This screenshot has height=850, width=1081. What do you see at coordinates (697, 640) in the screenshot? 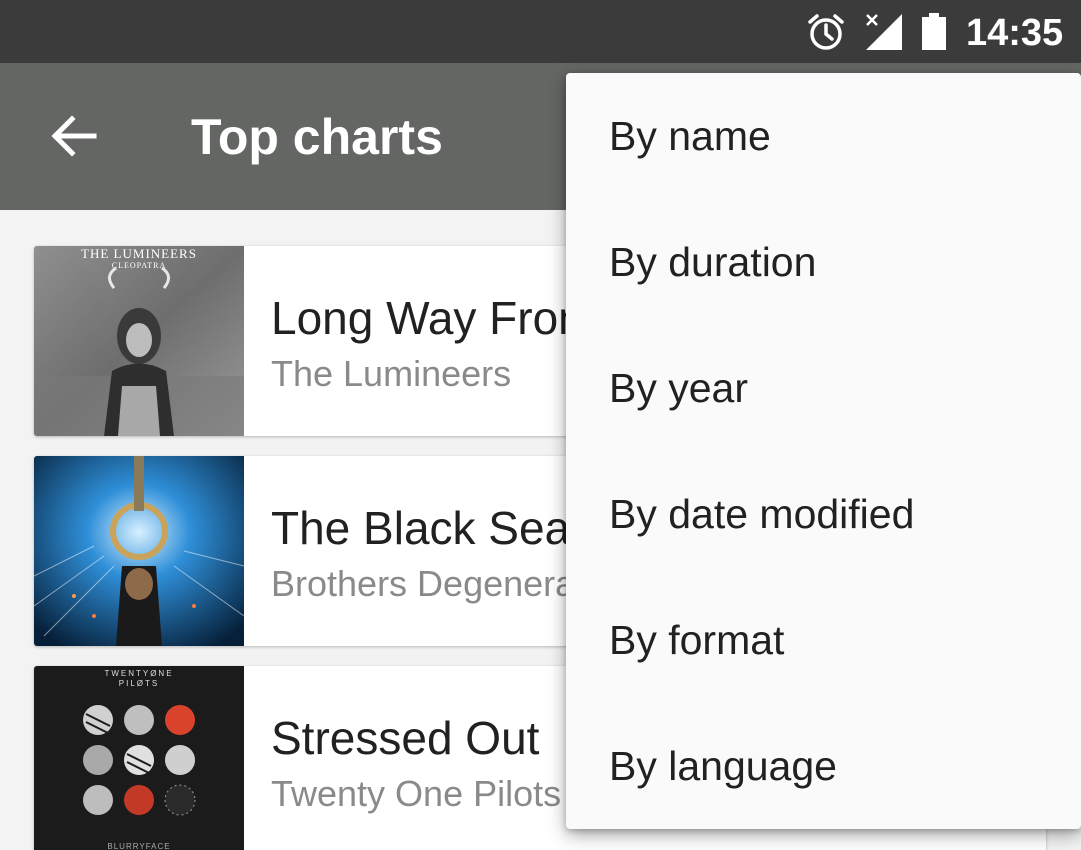
I see `menu-item-label: By format` at bounding box center [697, 640].